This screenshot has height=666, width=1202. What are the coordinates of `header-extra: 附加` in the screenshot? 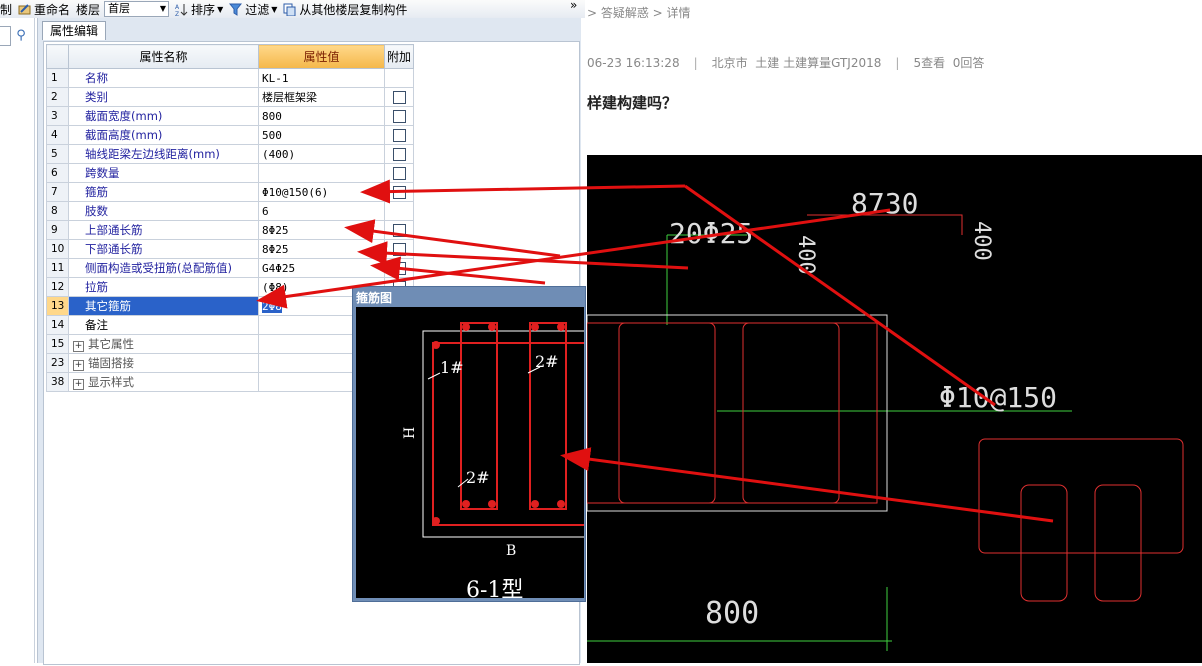 It's located at (399, 56).